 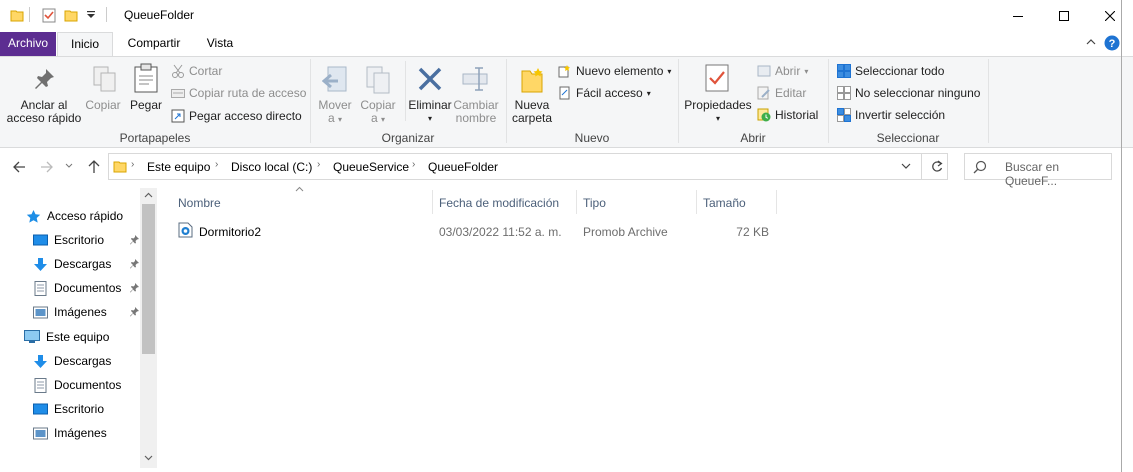 What do you see at coordinates (271, 167) in the screenshot?
I see `breadcrumb-disco-local: Disco local (C:)` at bounding box center [271, 167].